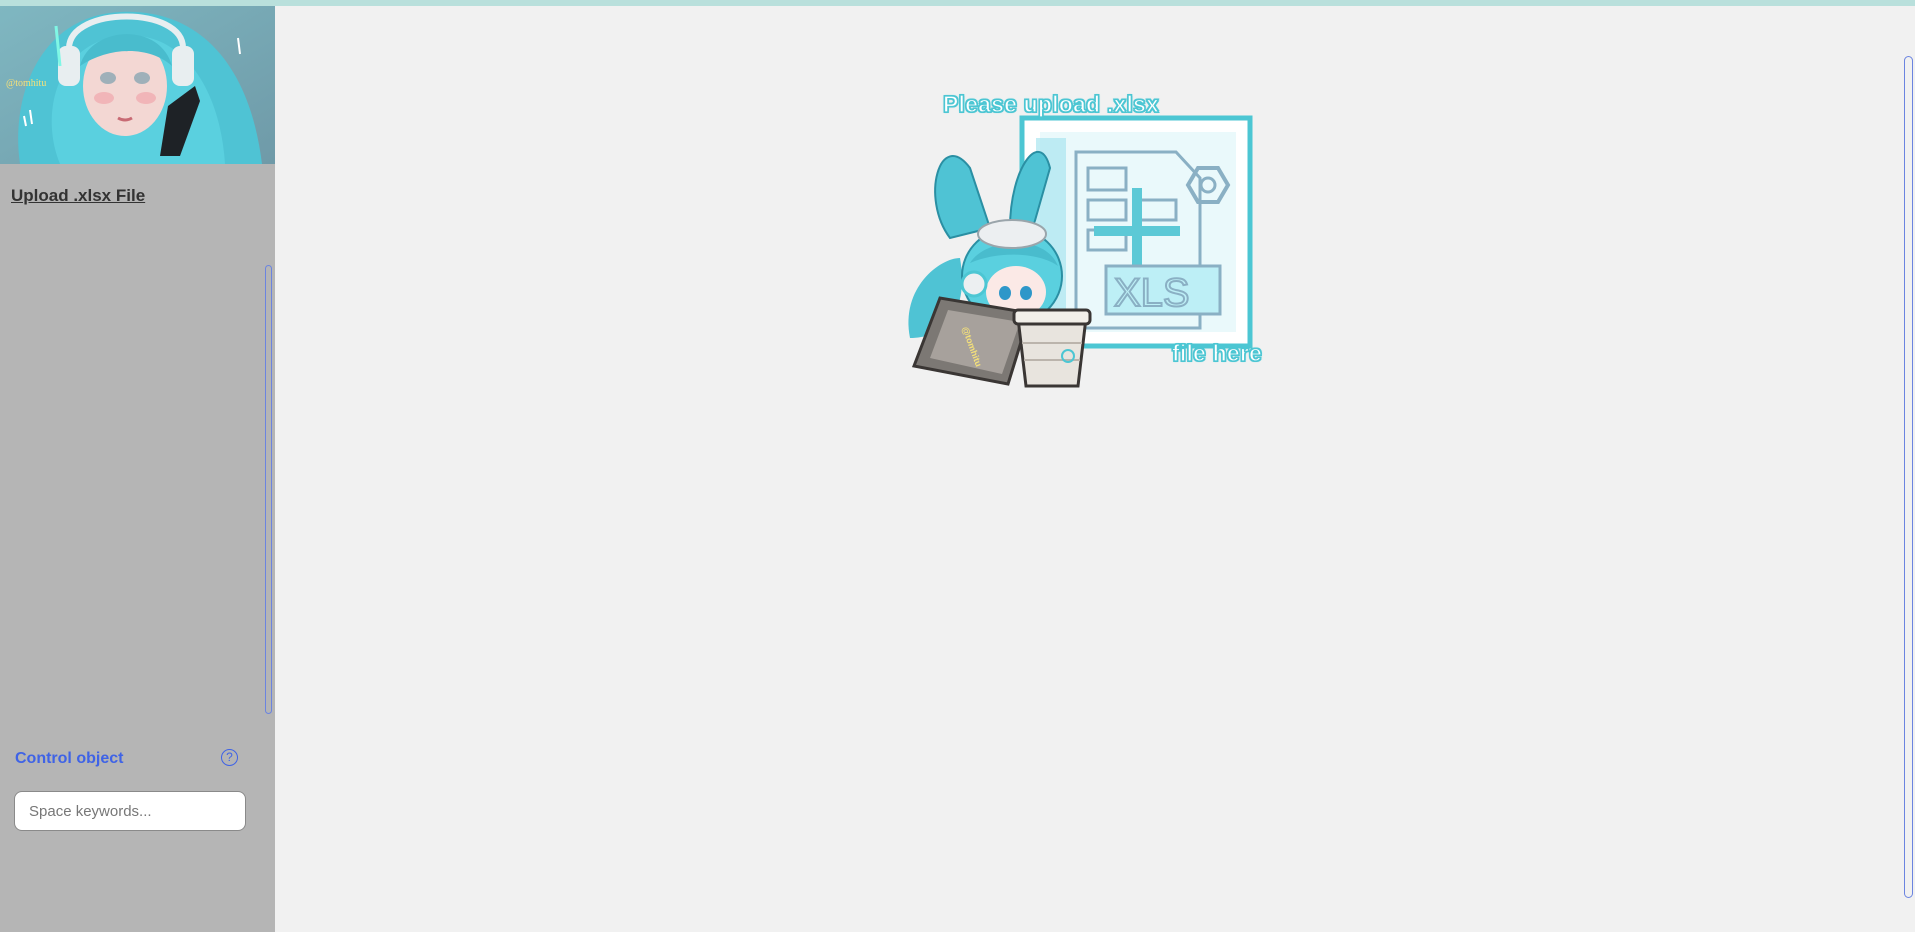 This screenshot has height=932, width=1915. What do you see at coordinates (229, 757) in the screenshot?
I see `help-icon: ?` at bounding box center [229, 757].